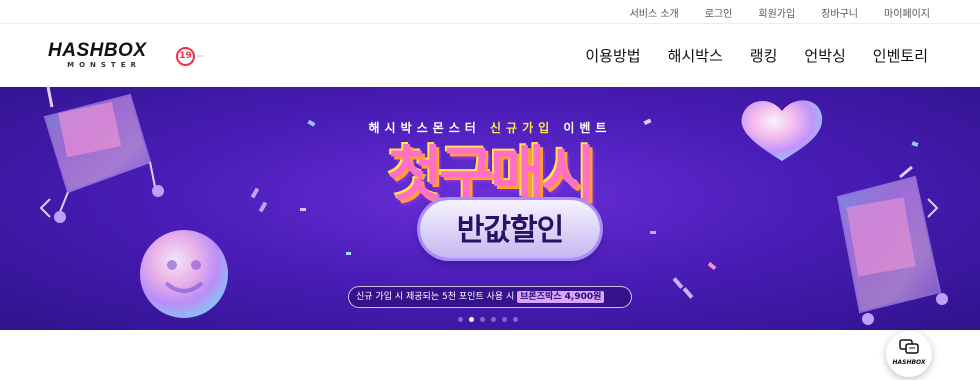 The height and width of the screenshot is (380, 980). Describe the element at coordinates (185, 56) in the screenshot. I see `age-19-badge: 19` at that location.